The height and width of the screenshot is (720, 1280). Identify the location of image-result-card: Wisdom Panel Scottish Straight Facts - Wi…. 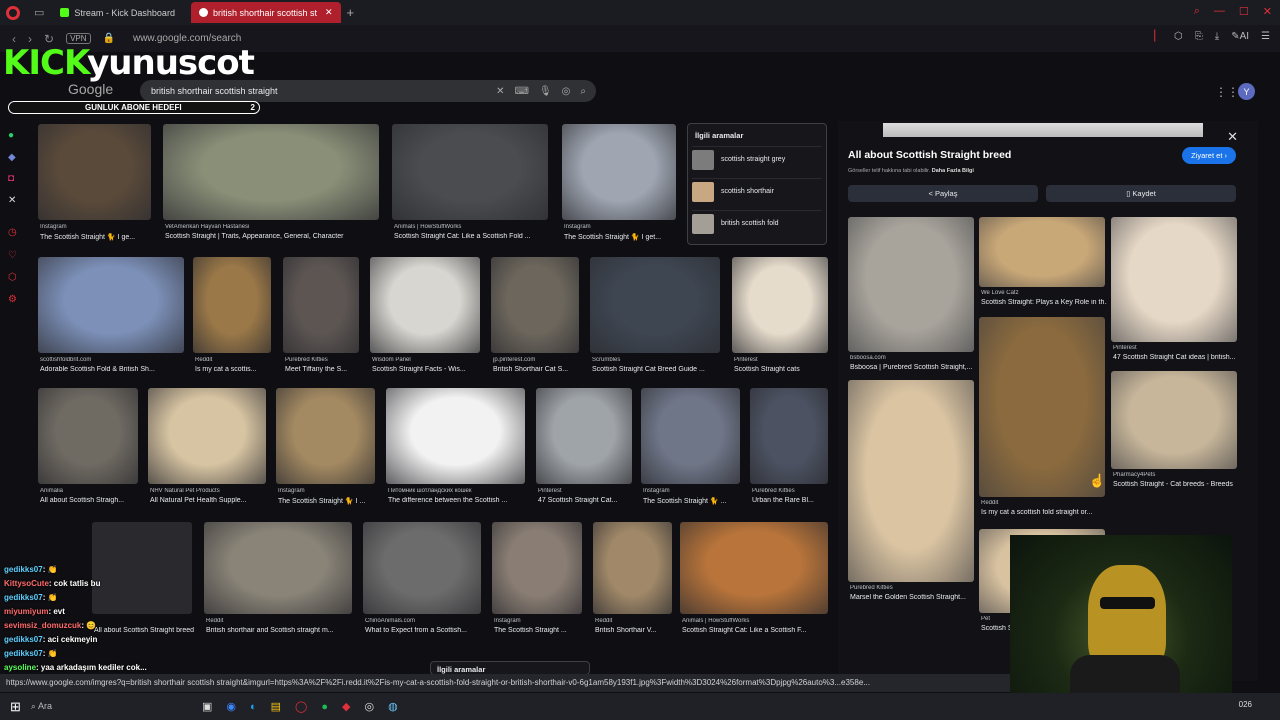
(425, 318).